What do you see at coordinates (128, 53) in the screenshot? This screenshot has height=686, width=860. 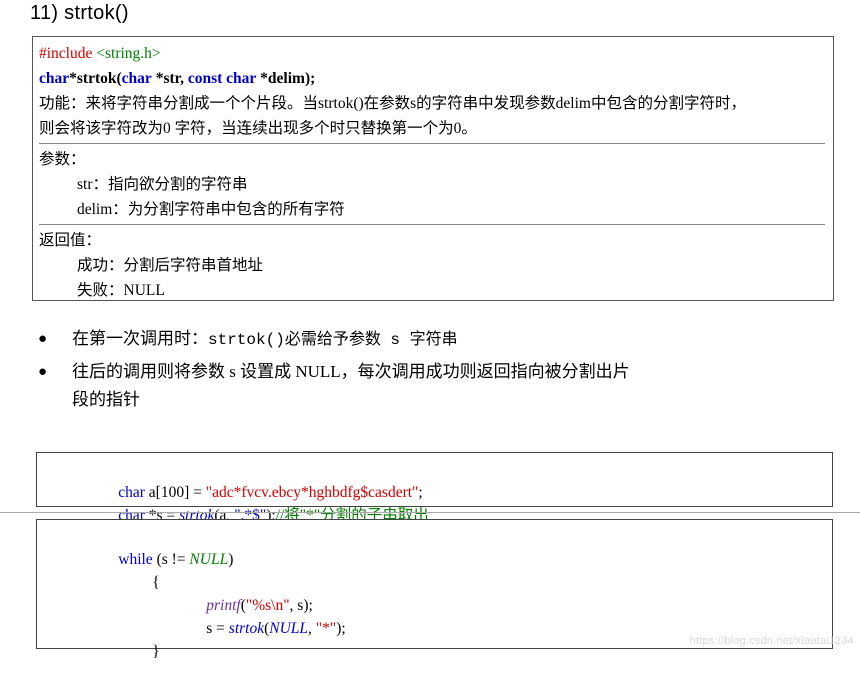 I see `include-header: <string.h>` at bounding box center [128, 53].